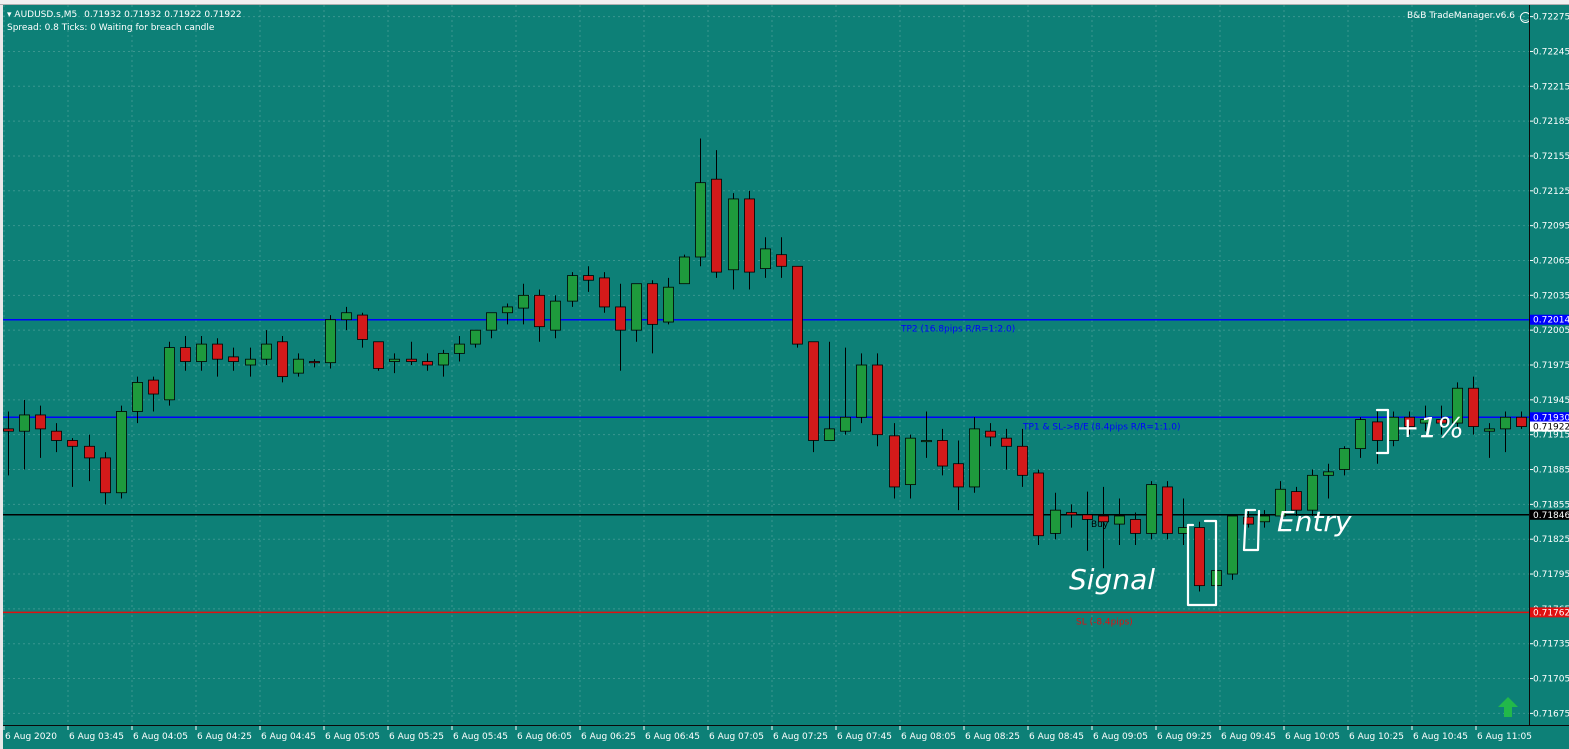 The height and width of the screenshot is (749, 1569). What do you see at coordinates (1104, 622) in the screenshot?
I see `sl-label: SL (-8.4pips)` at bounding box center [1104, 622].